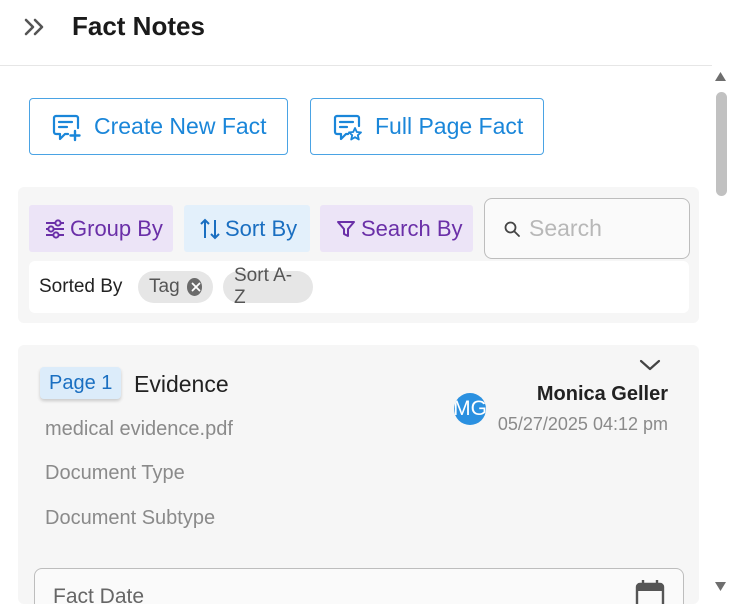 The image size is (729, 604). I want to click on sort-arrows-icon, so click(210, 228).